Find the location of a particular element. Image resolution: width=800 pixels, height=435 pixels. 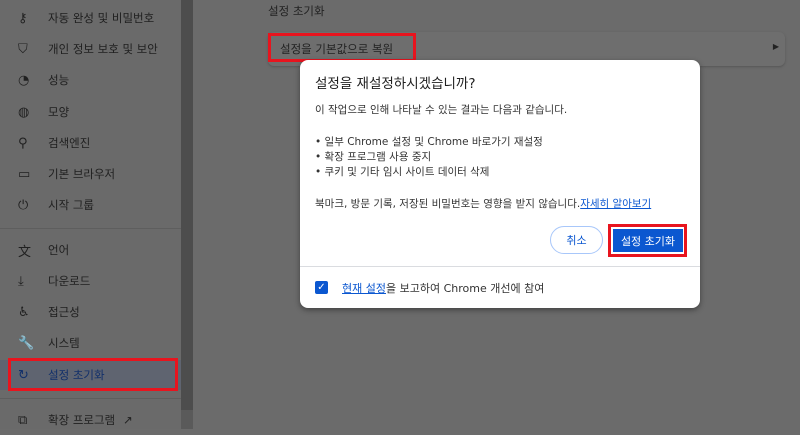

sidebar-item-label: 언어 is located at coordinates (59, 250).